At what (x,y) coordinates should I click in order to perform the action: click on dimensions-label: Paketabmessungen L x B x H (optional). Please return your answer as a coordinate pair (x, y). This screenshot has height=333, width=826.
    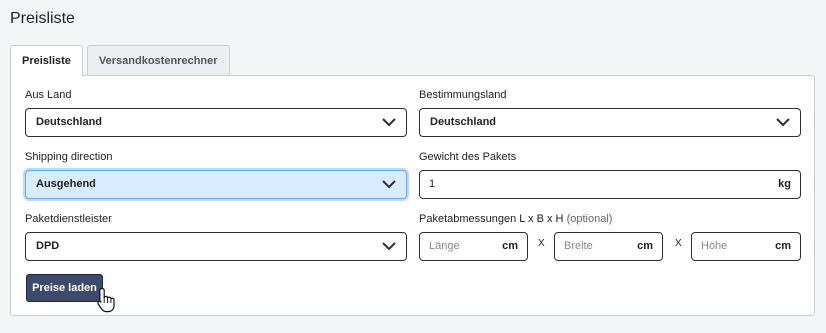
    Looking at the image, I should click on (515, 219).